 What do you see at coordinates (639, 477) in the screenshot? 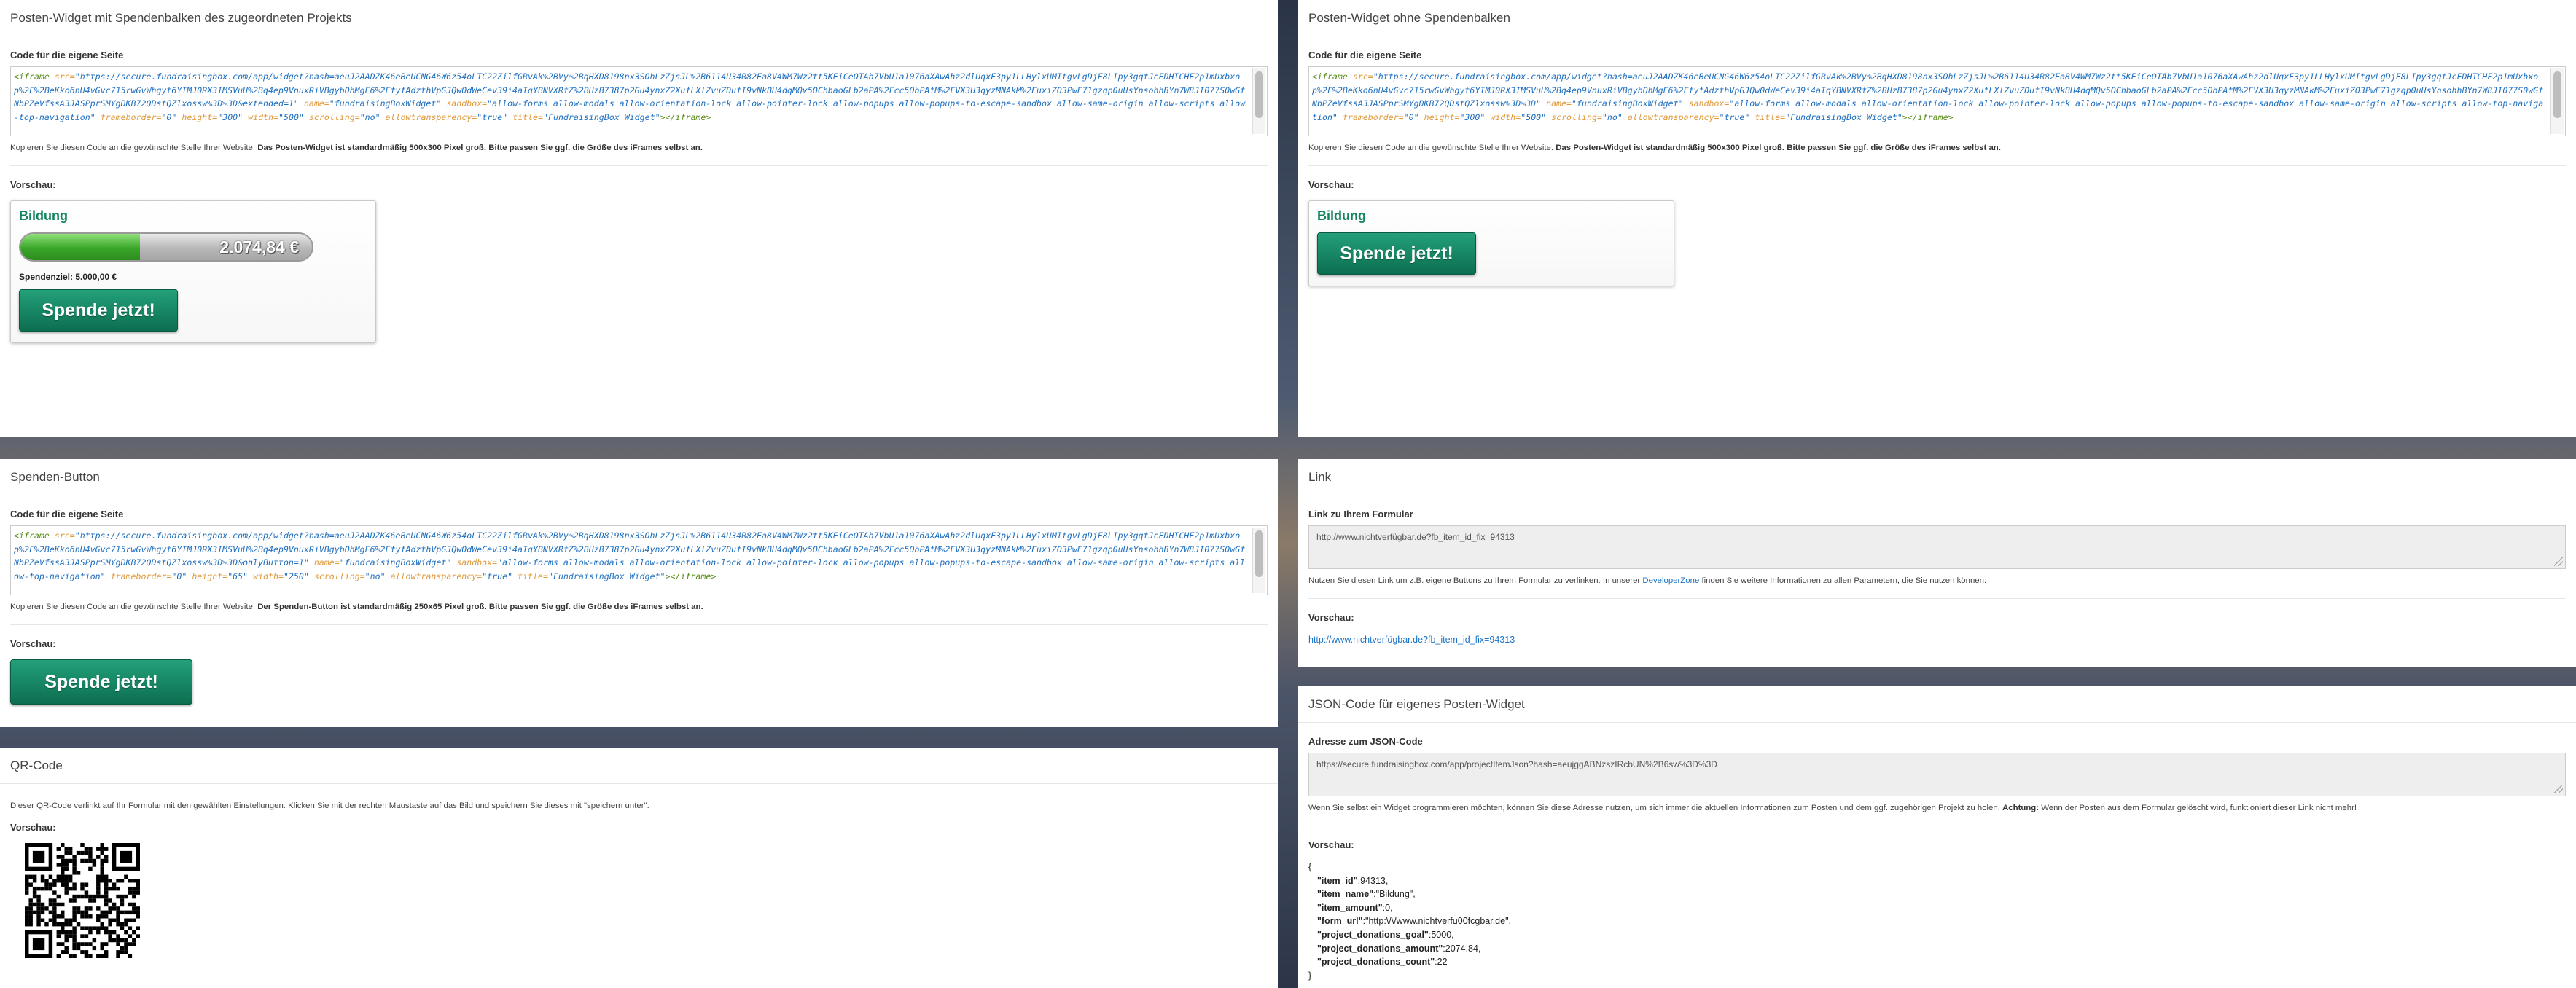
I see `panel-title: Spenden-Button` at bounding box center [639, 477].